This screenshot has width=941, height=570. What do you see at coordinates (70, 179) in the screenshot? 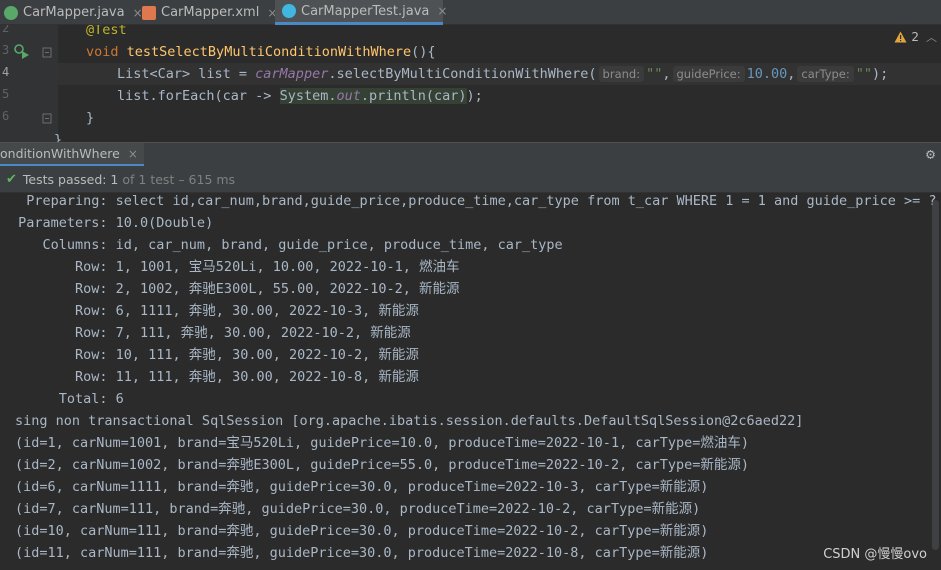
I see `tests-passed-label: Tests passed: 1` at bounding box center [70, 179].